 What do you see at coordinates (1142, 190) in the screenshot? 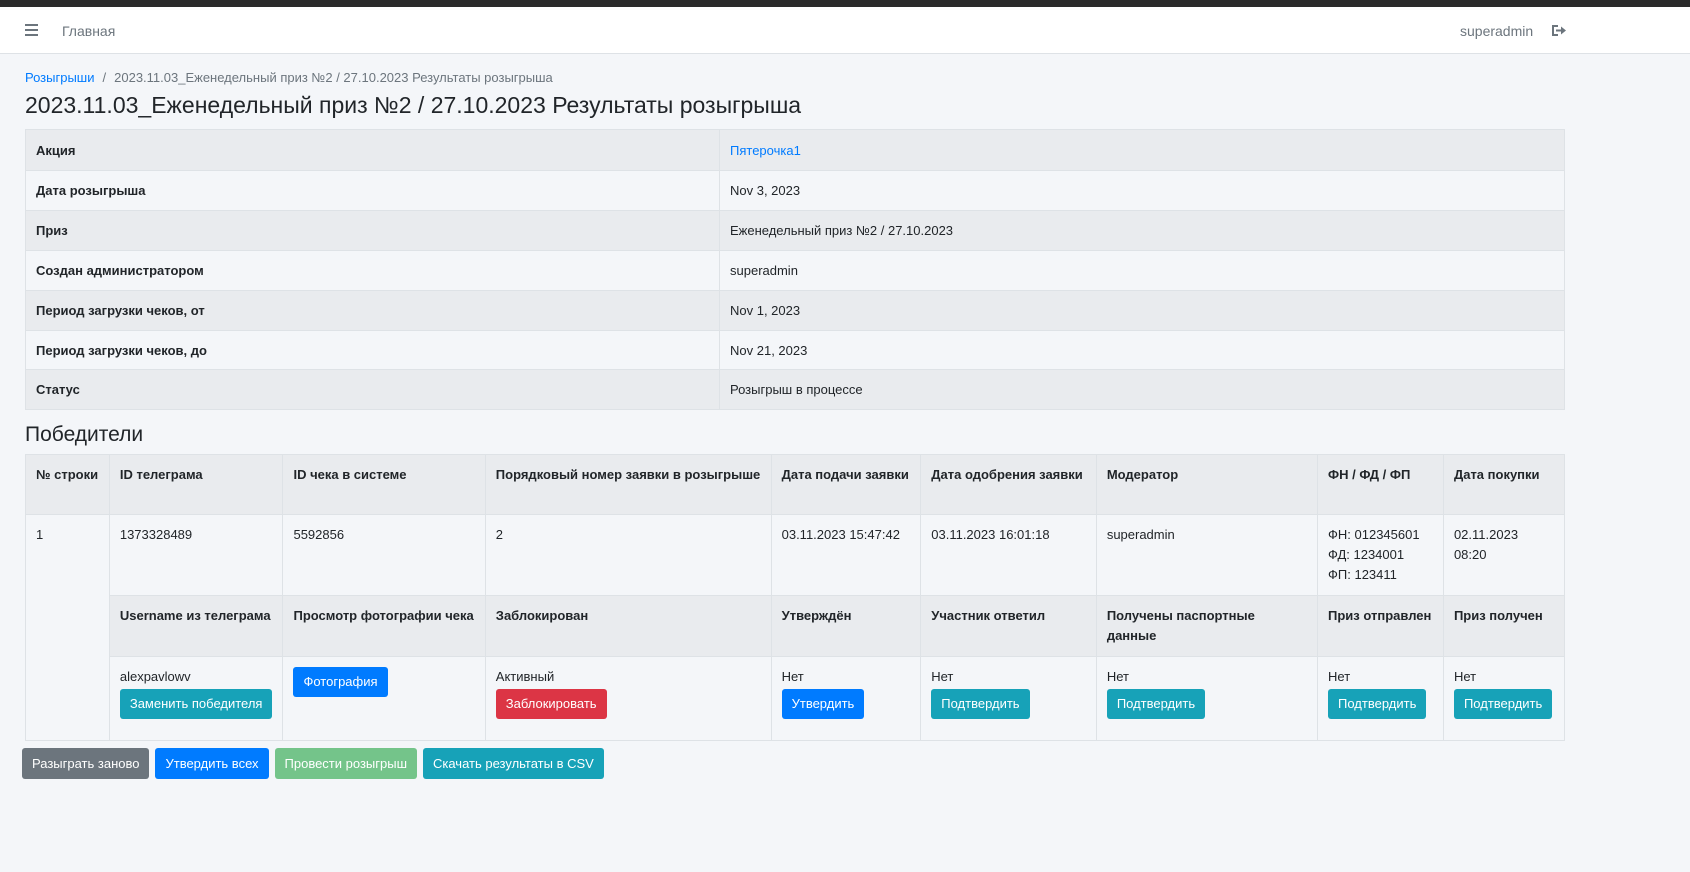
I see `info-value: Nov 3, 2023` at bounding box center [1142, 190].